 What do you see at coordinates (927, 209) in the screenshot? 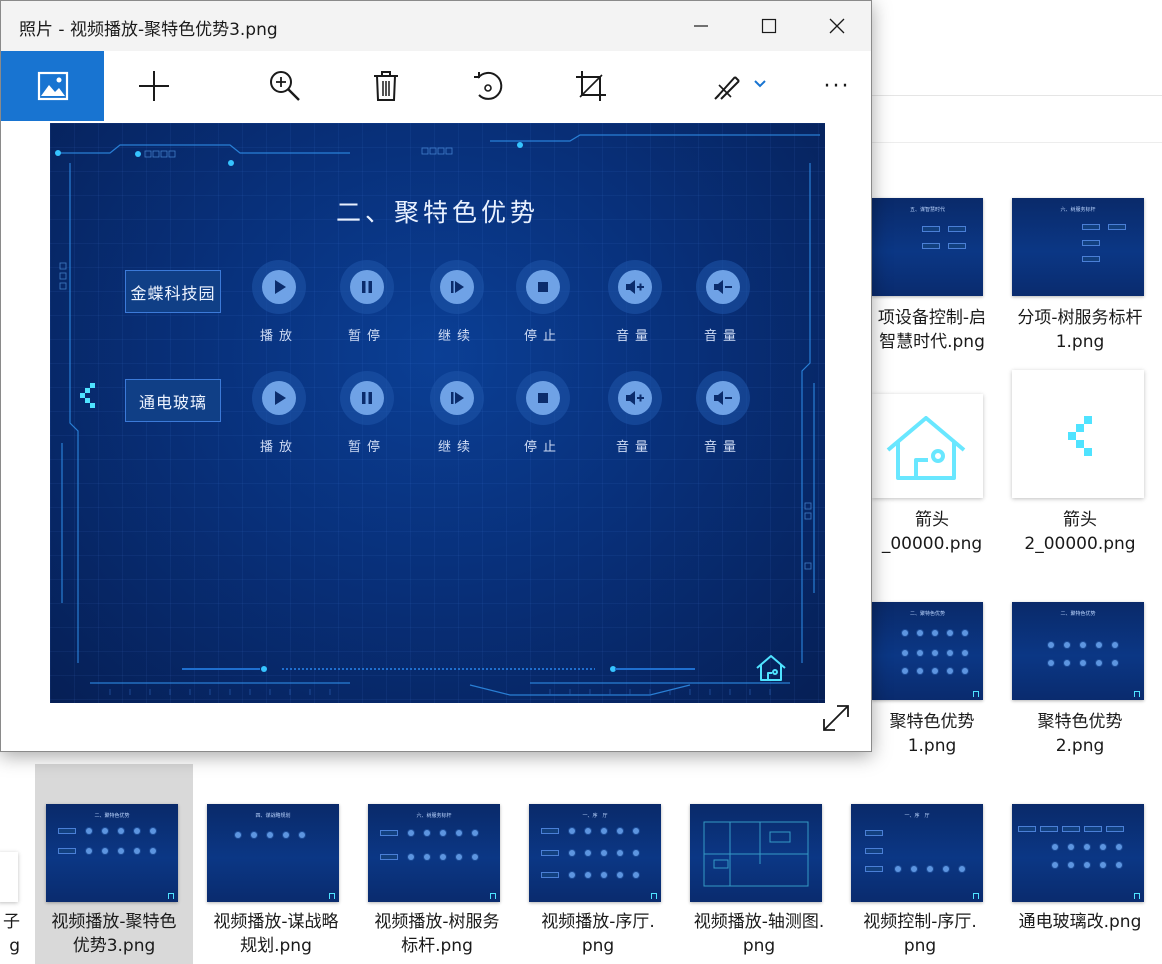
I see `thumbnail-title: 五、谋智慧时代` at bounding box center [927, 209].